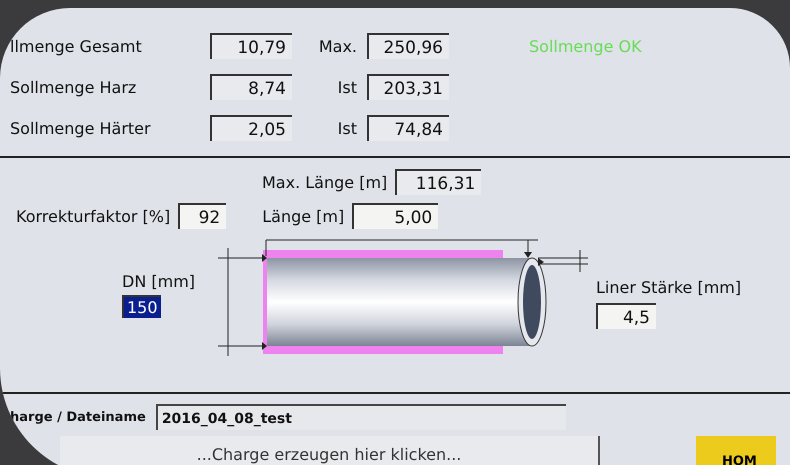 This screenshot has height=465, width=790. I want to click on quantity-label: Sollmenge Harz, so click(74, 87).